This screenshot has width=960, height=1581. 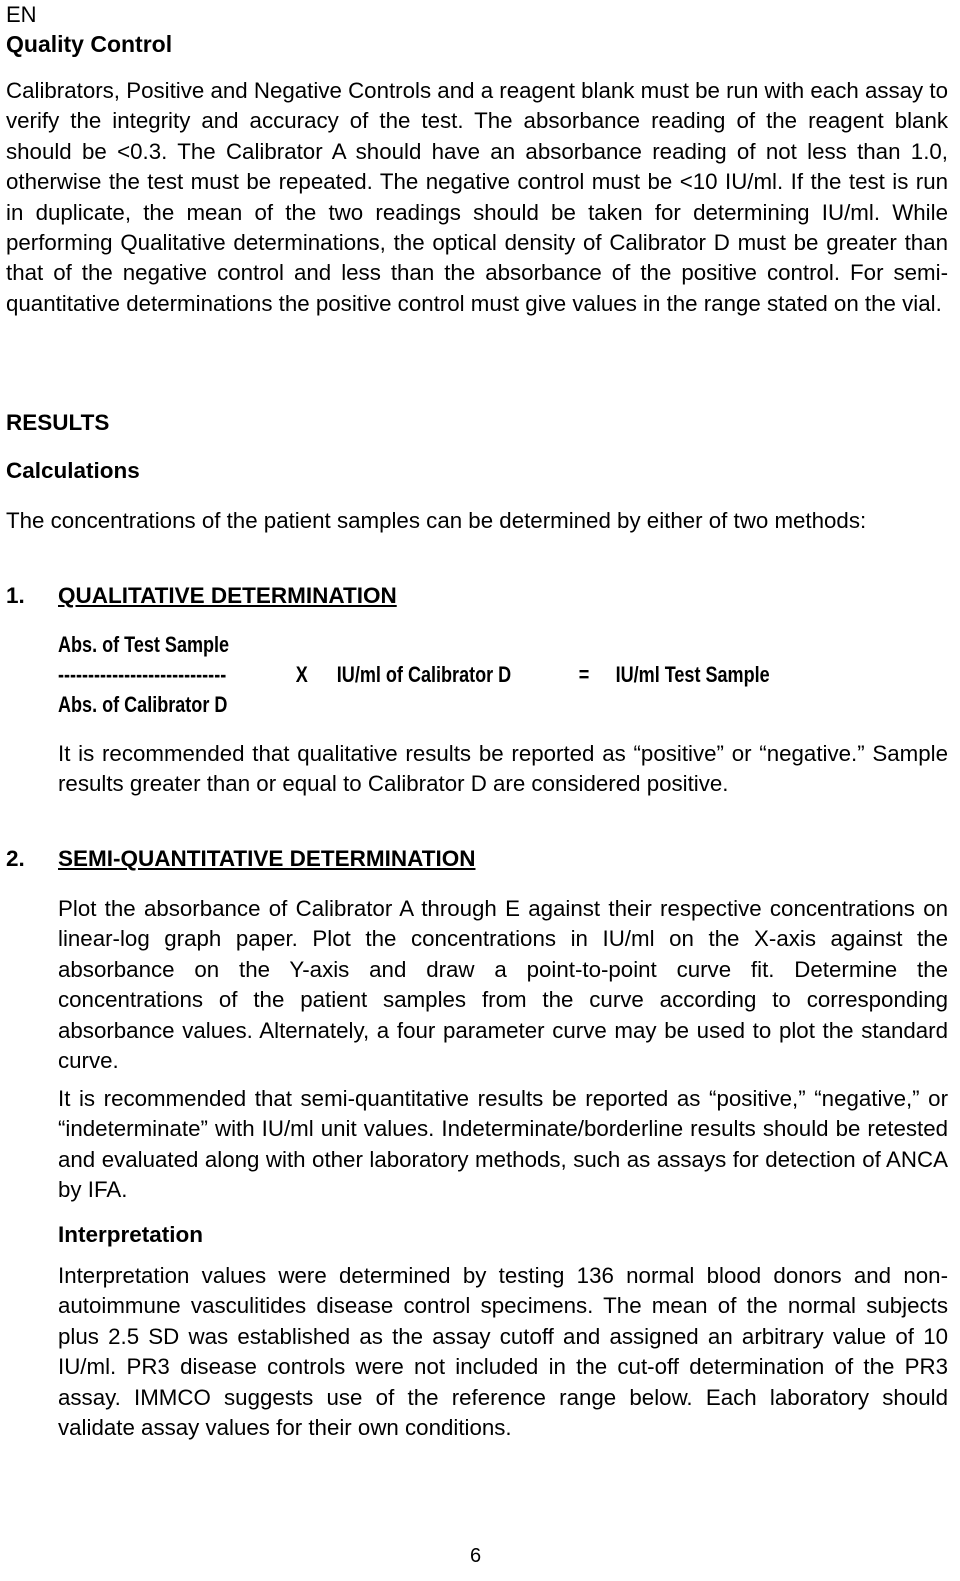 What do you see at coordinates (21, 14) in the screenshot?
I see `language-code: EN` at bounding box center [21, 14].